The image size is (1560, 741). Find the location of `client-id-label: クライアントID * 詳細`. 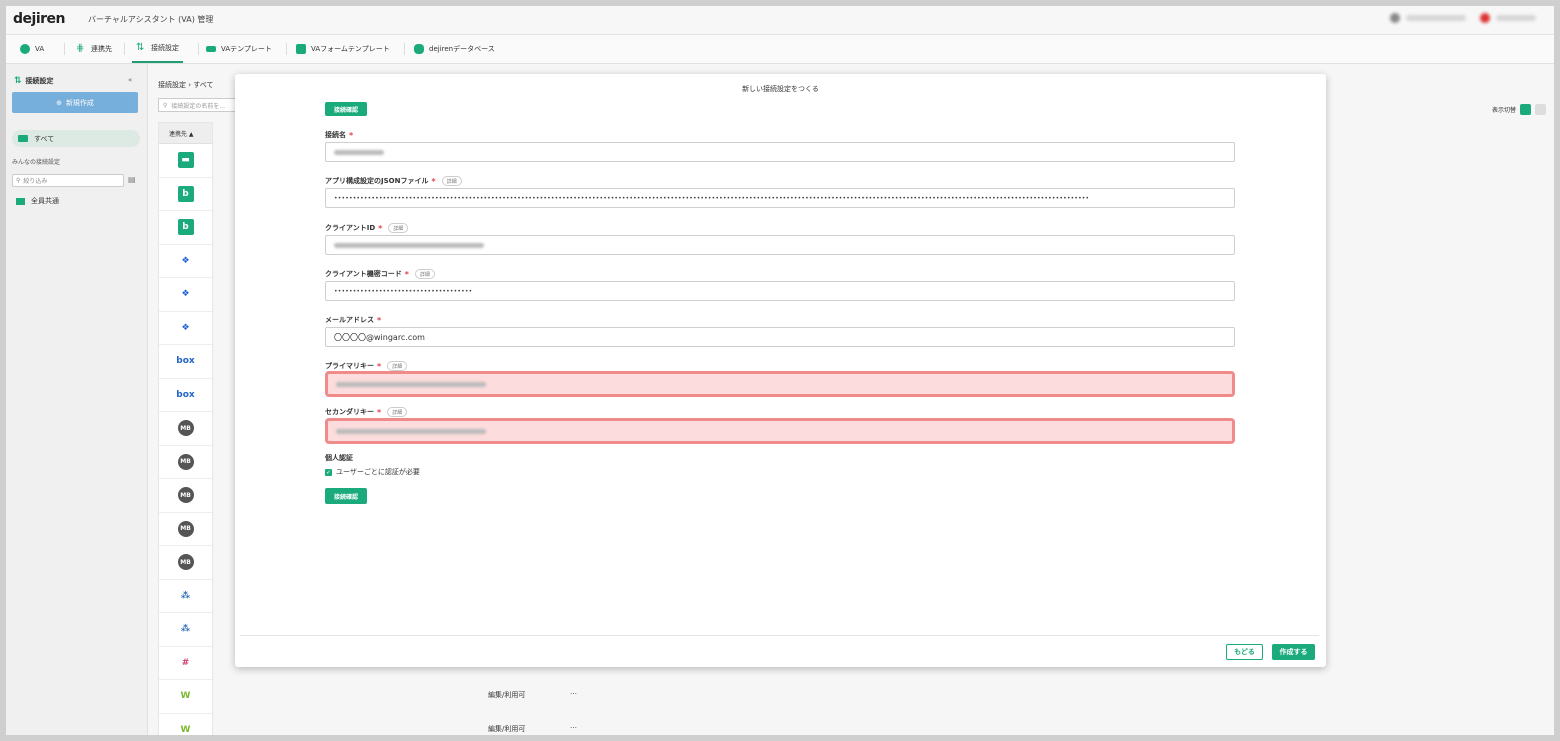

client-id-label: クライアントID * 詳細 is located at coordinates (367, 228).